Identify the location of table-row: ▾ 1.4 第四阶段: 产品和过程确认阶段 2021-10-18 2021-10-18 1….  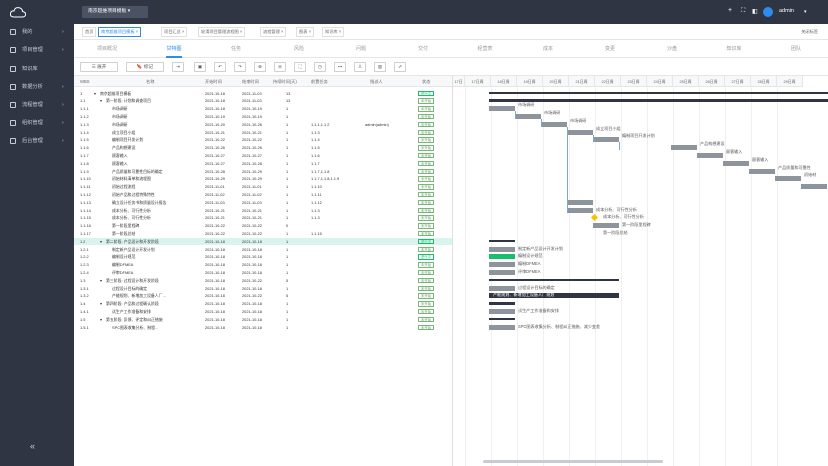
(263, 304).